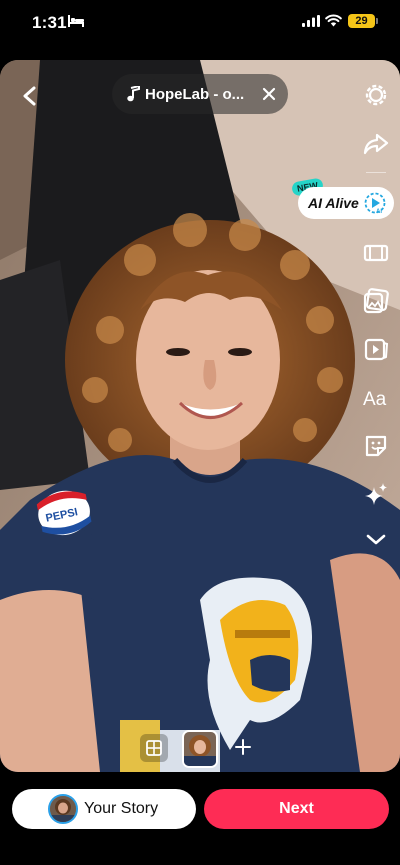  I want to click on sticker-icon, so click(376, 446).